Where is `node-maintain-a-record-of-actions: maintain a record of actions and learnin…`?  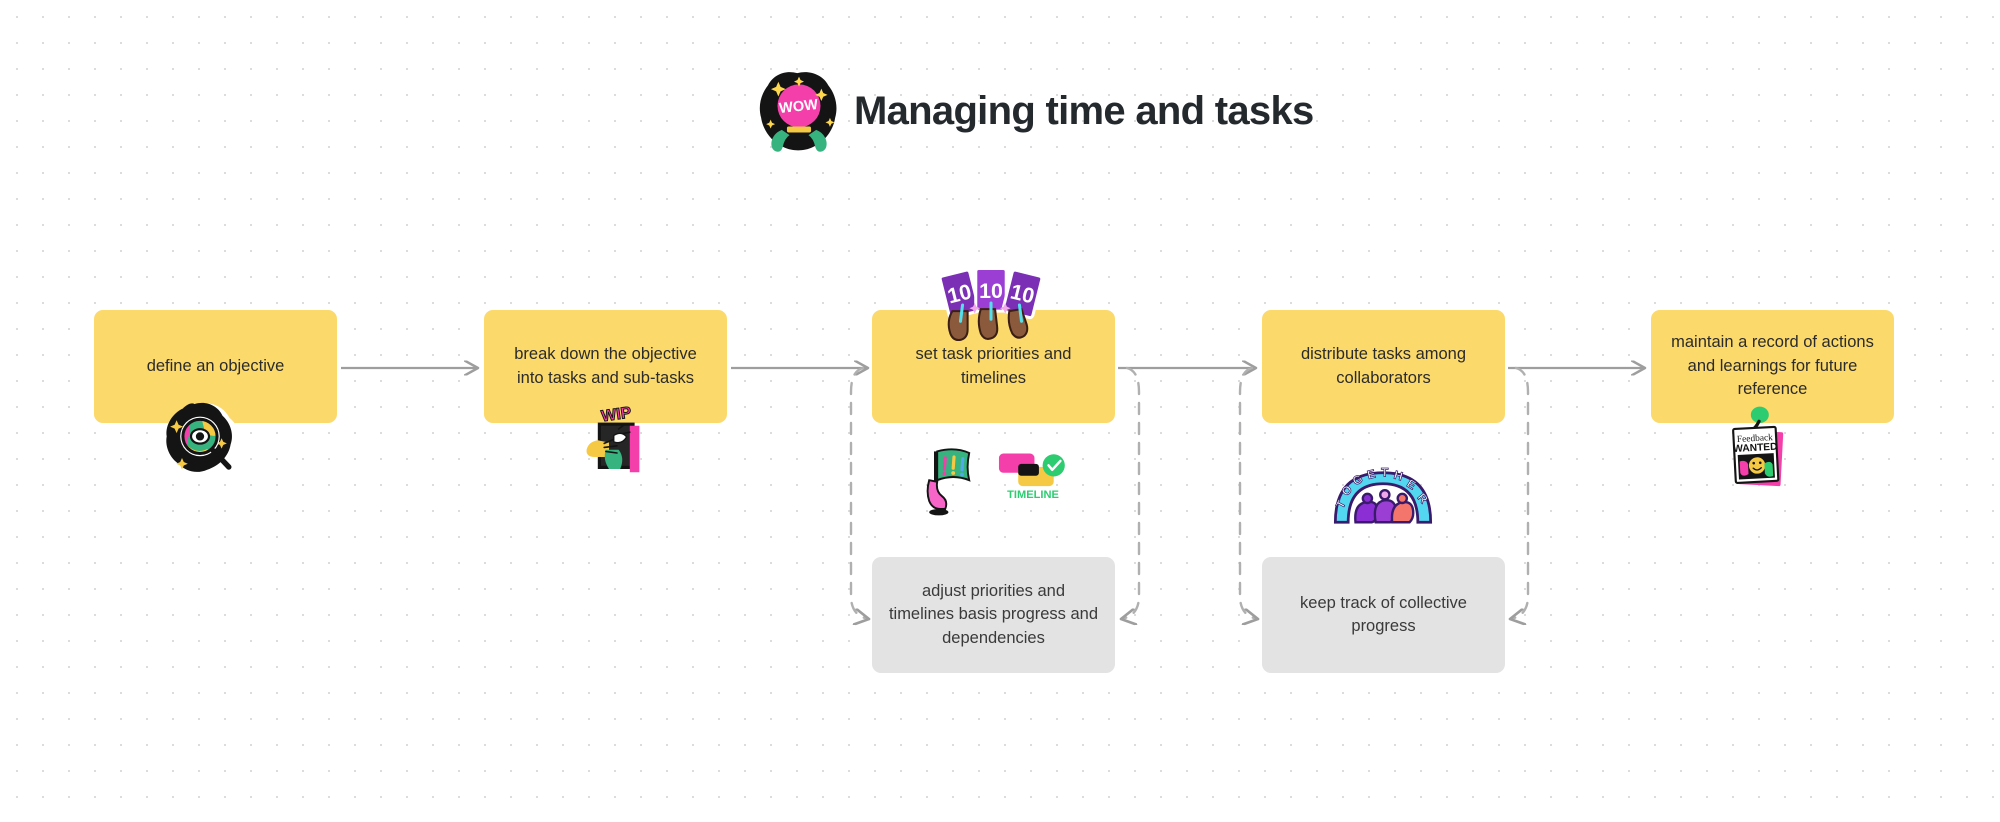 node-maintain-a-record-of-actions: maintain a record of actions and learnin… is located at coordinates (1772, 366).